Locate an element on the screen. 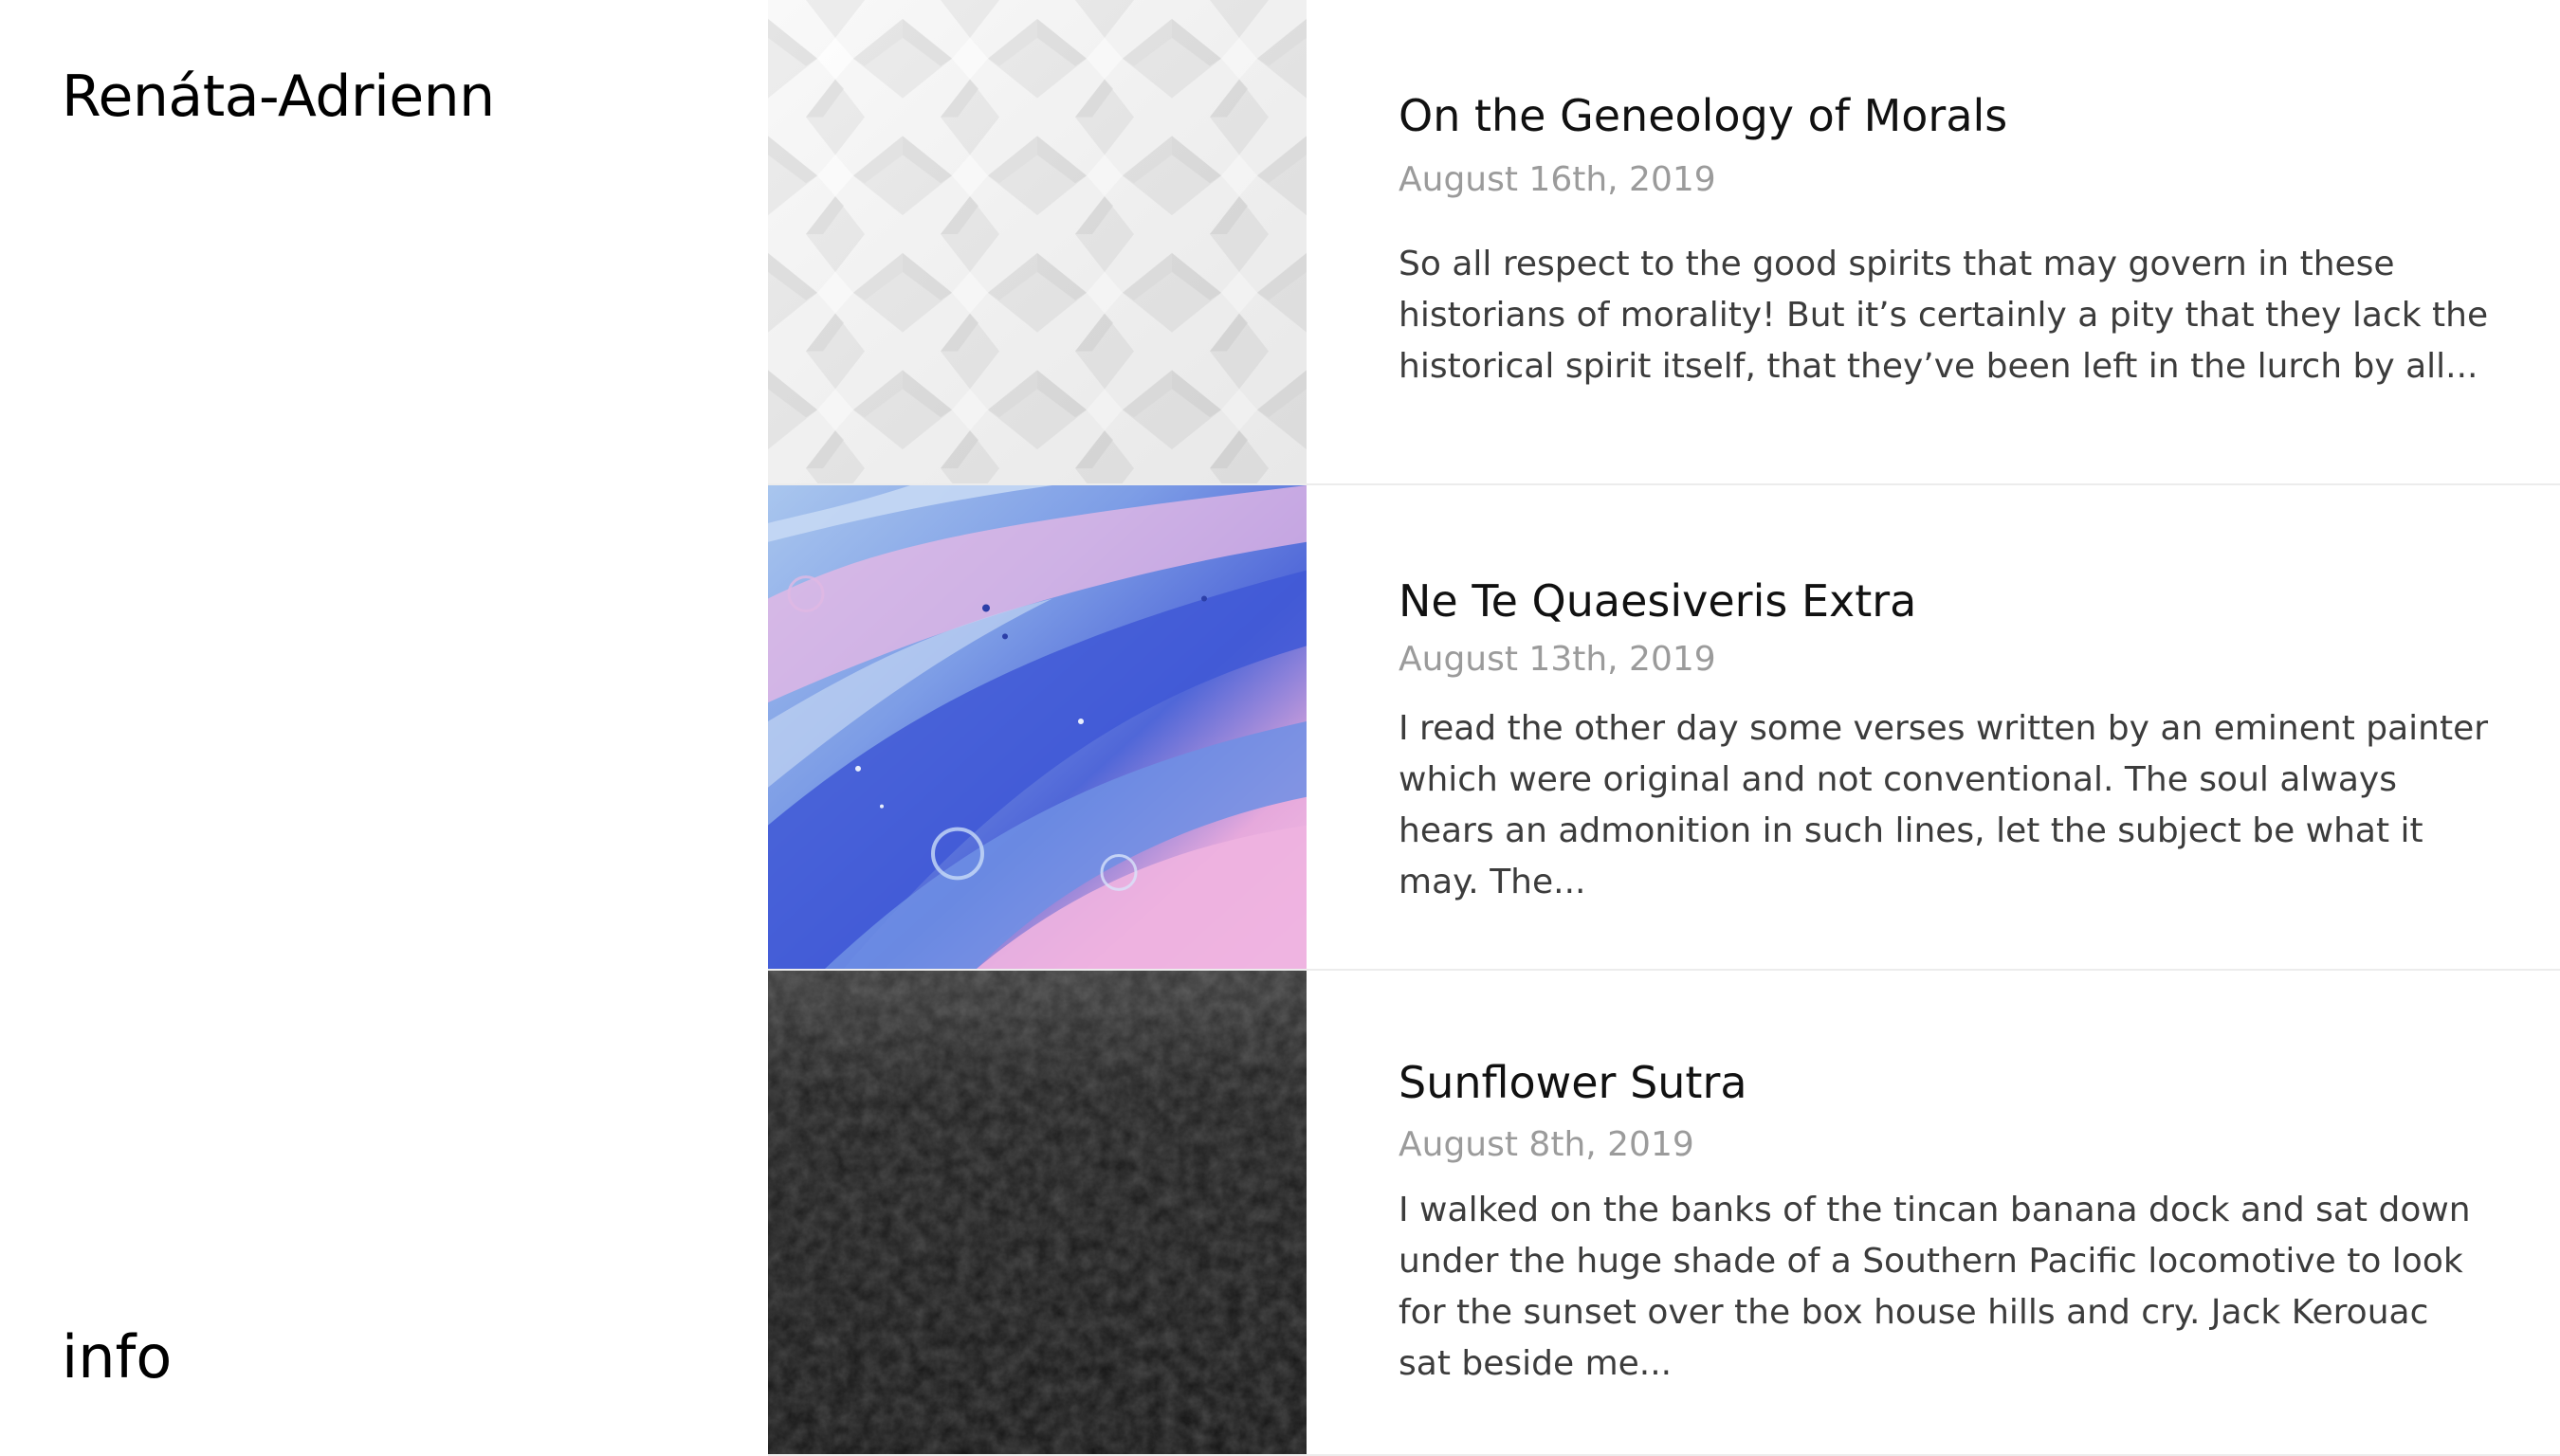 The image size is (2560, 1456). blue-pink-fluid-paint-image is located at coordinates (1037, 727).